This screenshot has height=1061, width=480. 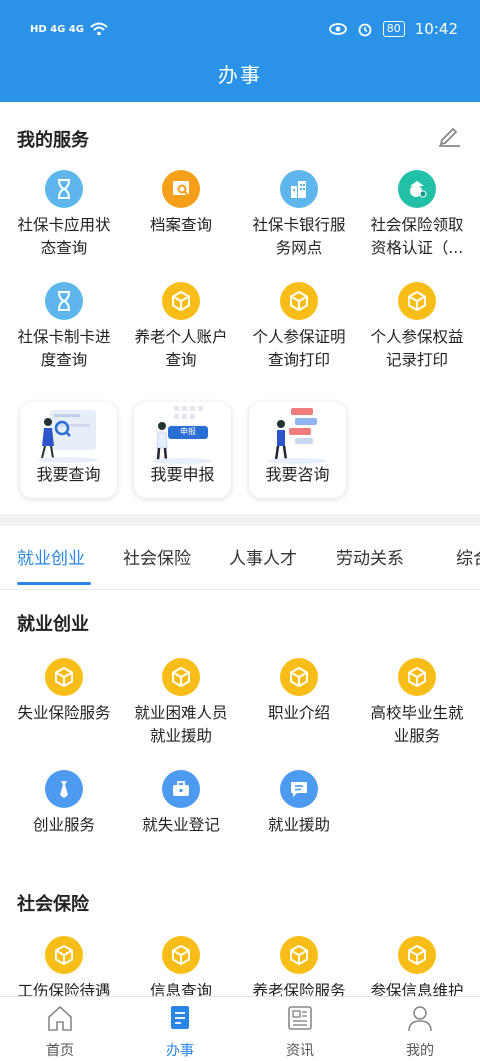 I want to click on employment-item: 失业保险服务, so click(x=64, y=691).